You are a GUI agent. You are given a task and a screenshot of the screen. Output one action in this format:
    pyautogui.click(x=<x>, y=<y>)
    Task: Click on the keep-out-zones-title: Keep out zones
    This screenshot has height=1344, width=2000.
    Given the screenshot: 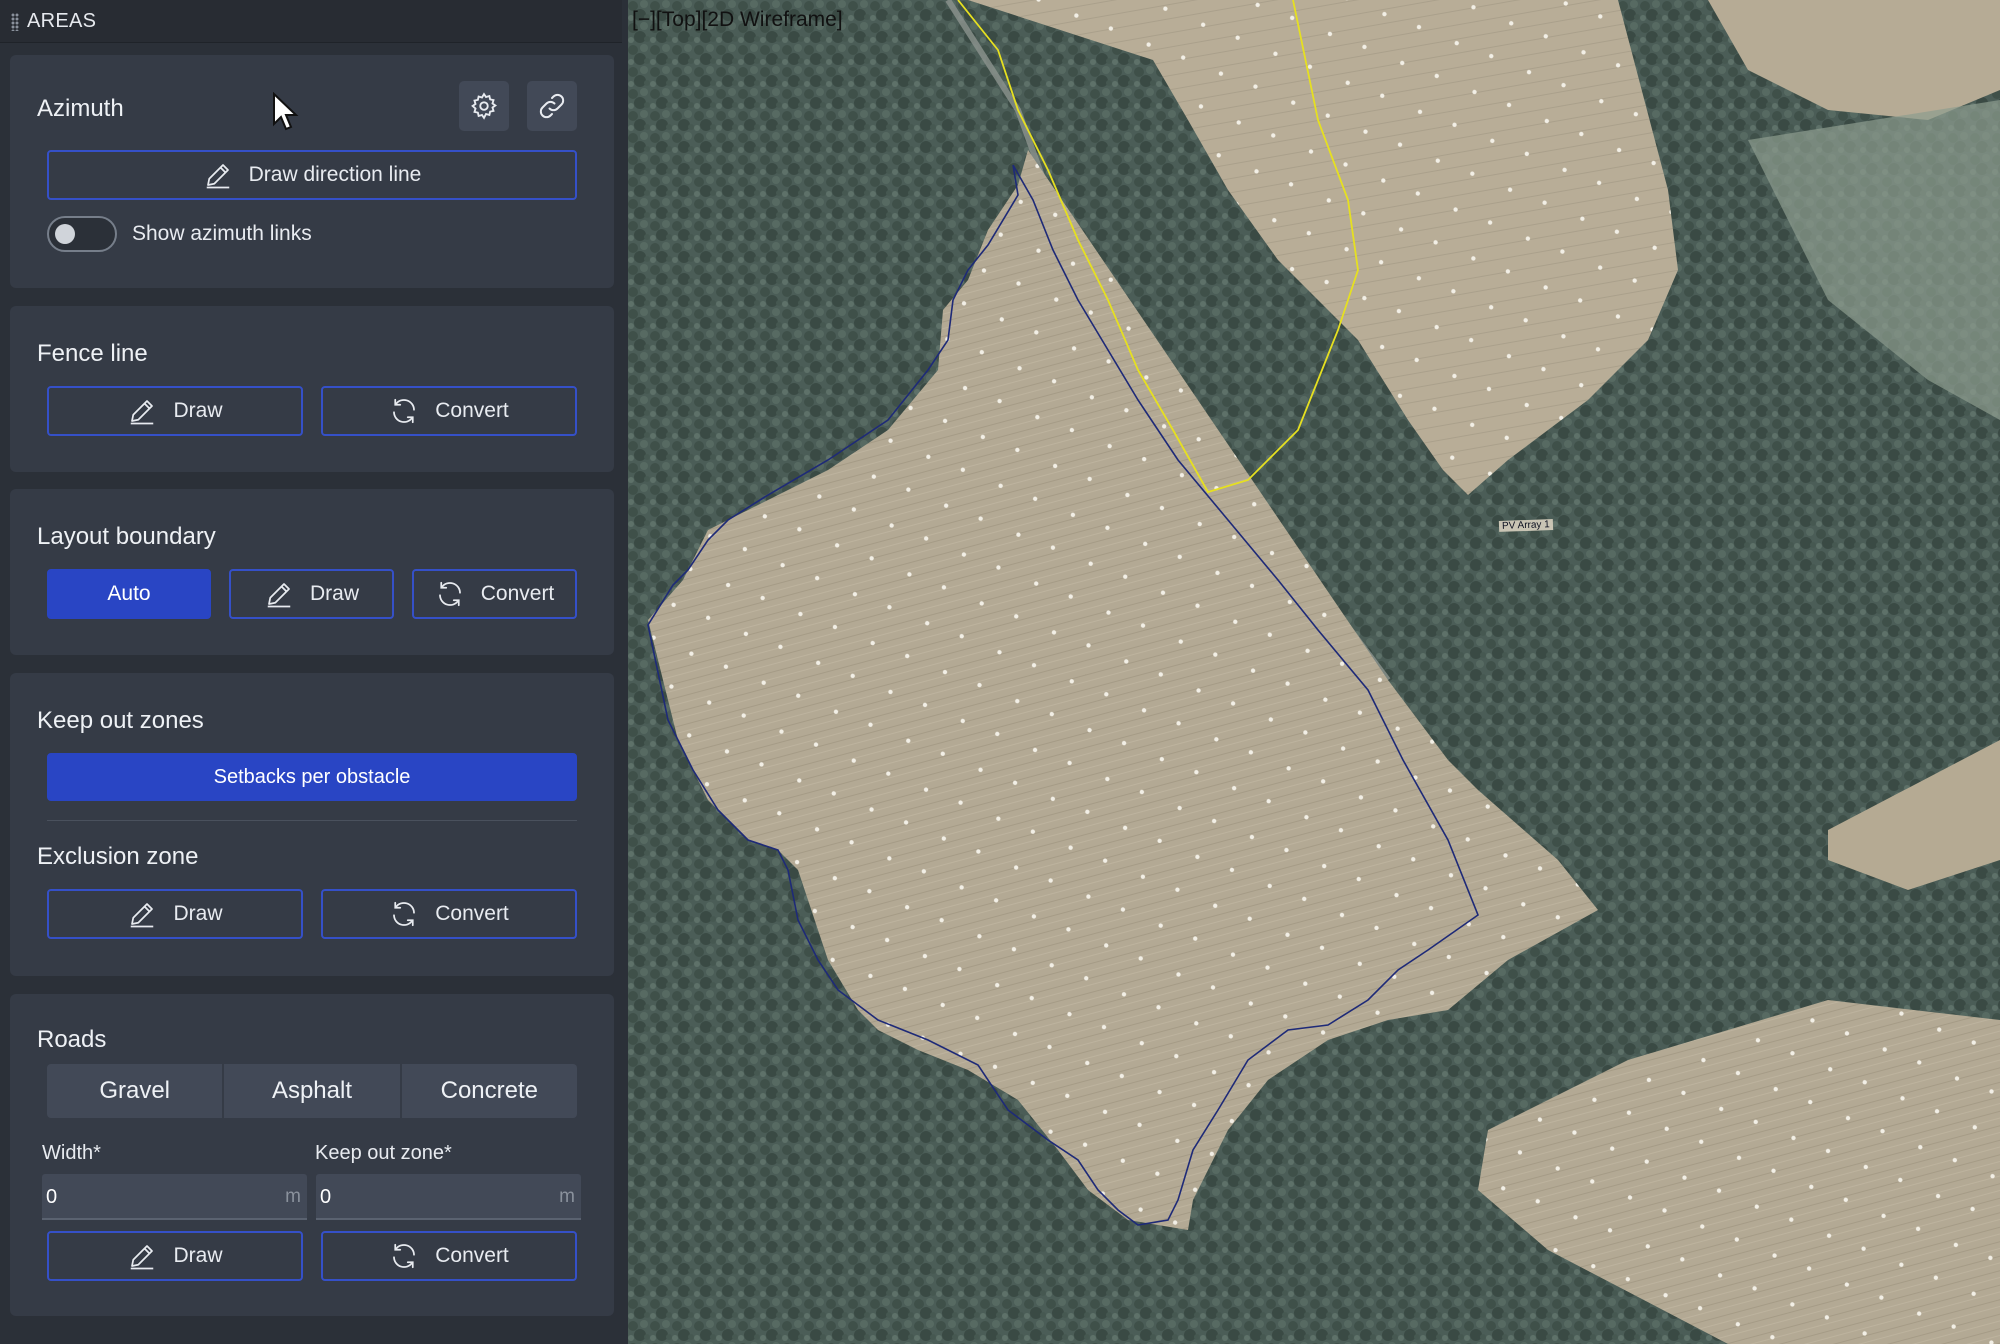 What is the action you would take?
    pyautogui.click(x=120, y=720)
    